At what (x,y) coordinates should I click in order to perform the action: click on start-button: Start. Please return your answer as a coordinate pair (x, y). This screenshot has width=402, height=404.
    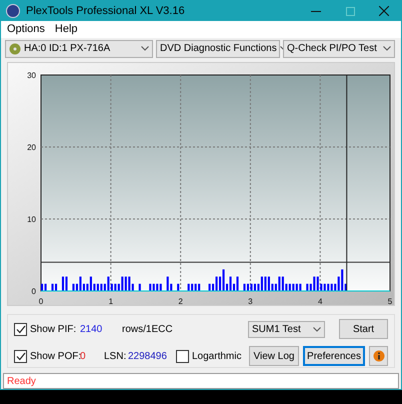
    Looking at the image, I should click on (363, 329).